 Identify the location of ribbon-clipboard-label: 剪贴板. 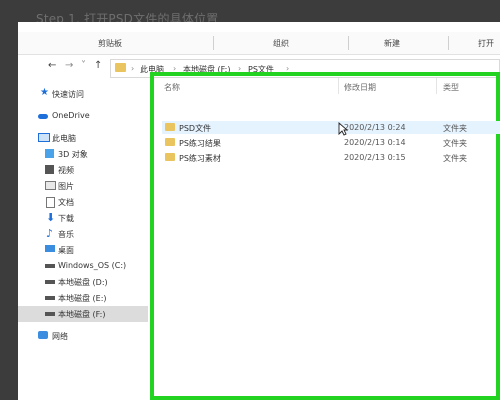
(110, 43).